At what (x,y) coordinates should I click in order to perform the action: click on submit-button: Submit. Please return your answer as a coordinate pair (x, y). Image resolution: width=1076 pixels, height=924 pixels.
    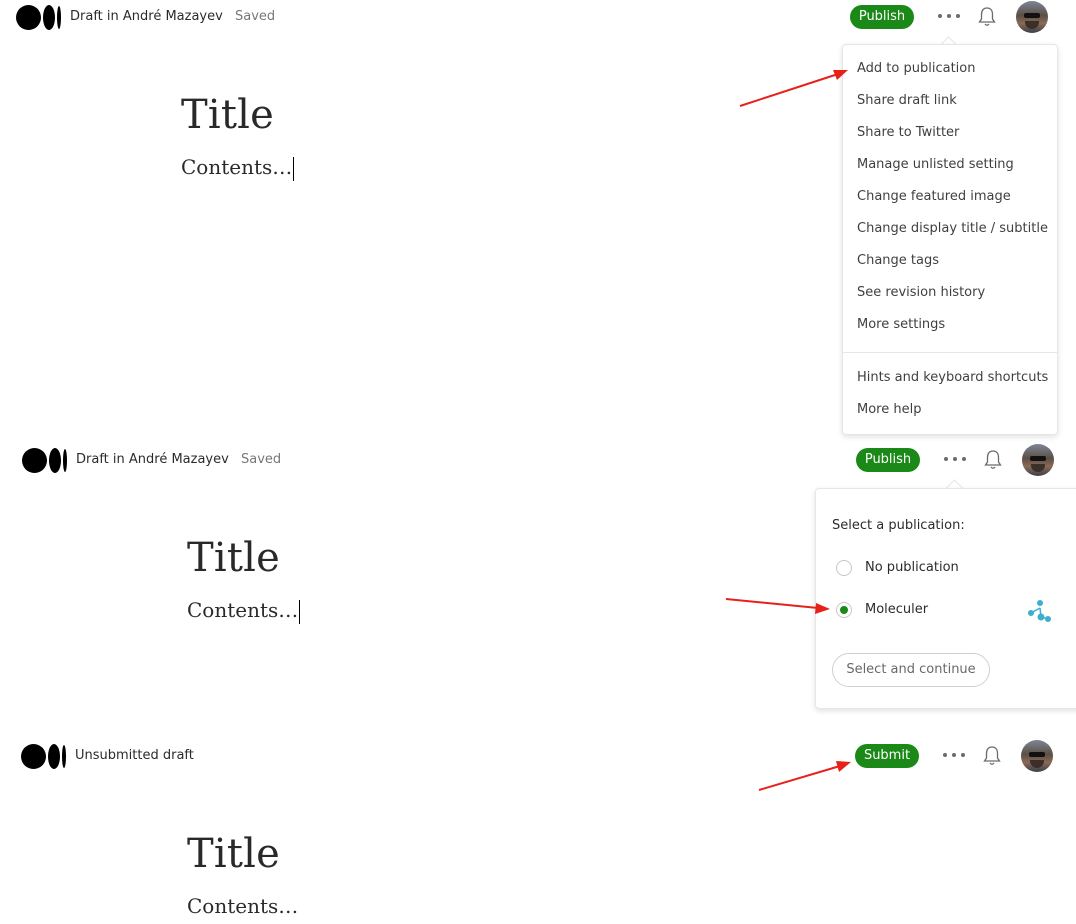
    Looking at the image, I should click on (887, 756).